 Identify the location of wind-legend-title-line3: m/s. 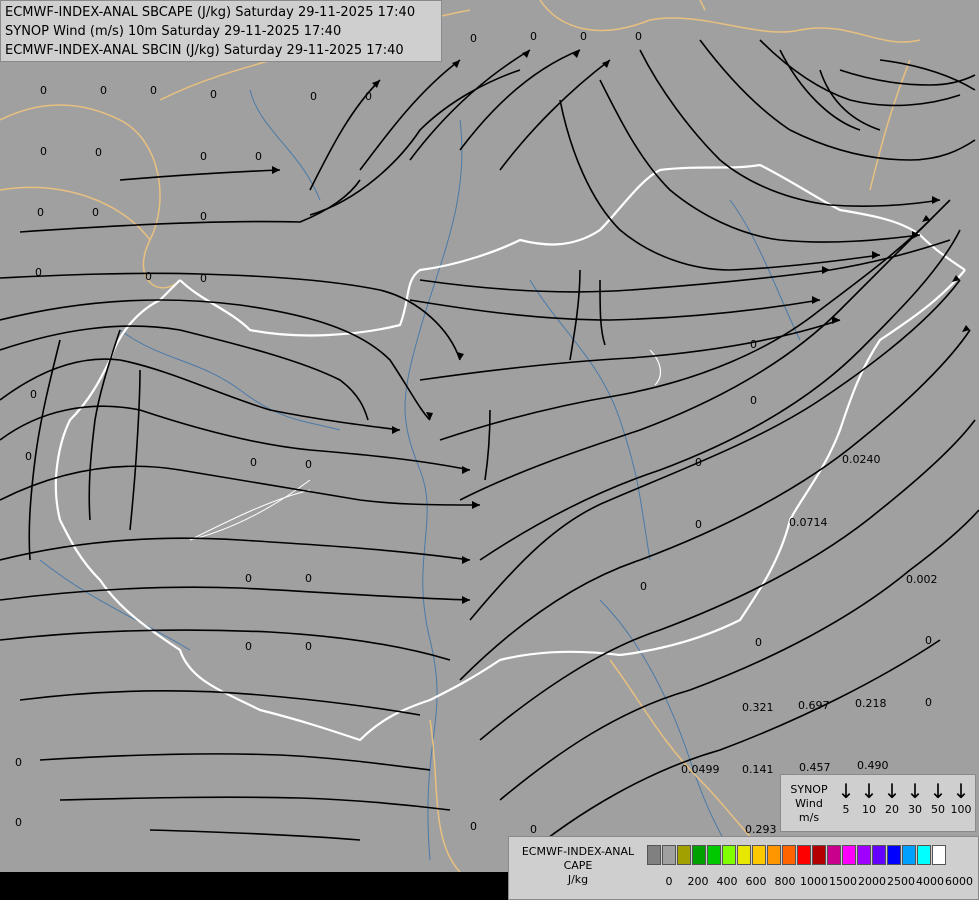
(809, 817).